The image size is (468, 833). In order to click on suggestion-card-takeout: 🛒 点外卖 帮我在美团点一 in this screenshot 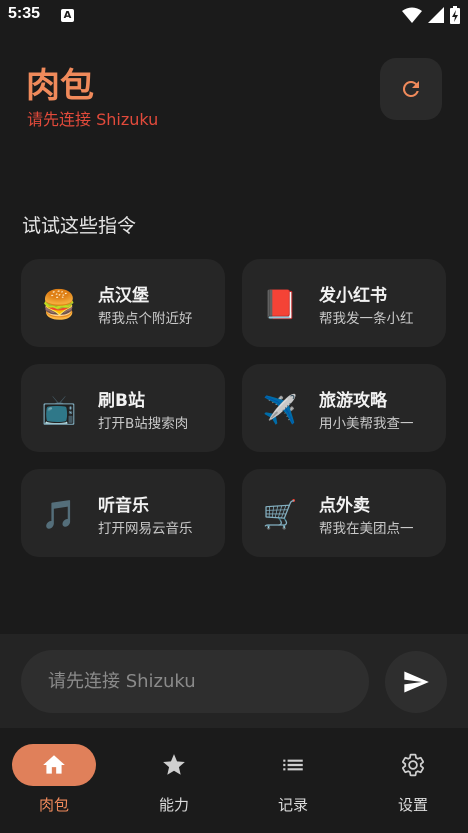, I will do `click(344, 513)`.